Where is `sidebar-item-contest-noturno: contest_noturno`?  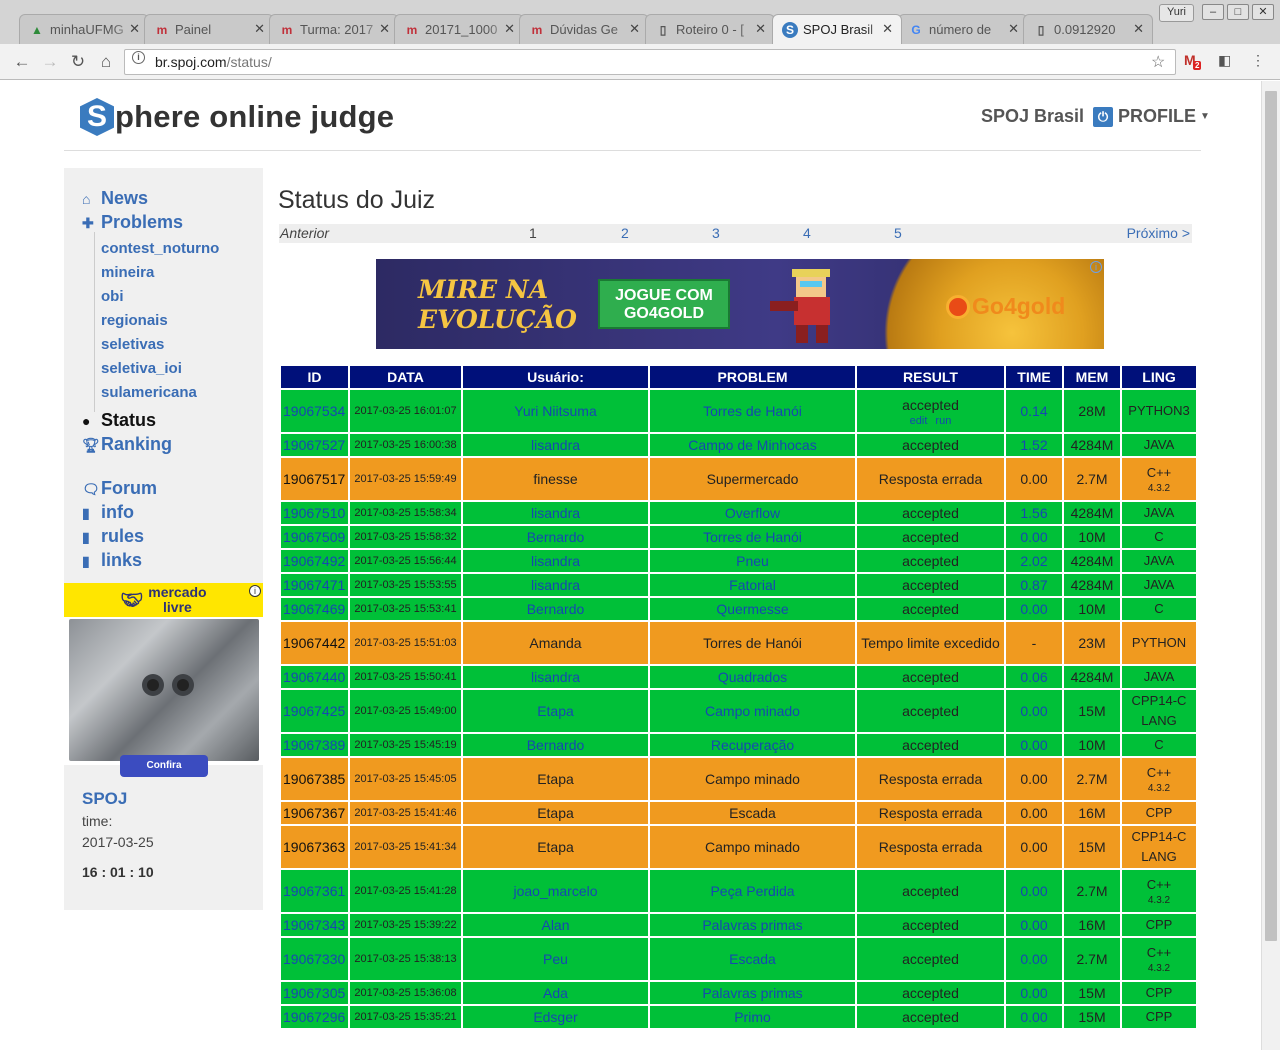
sidebar-item-contest-noturno: contest_noturno is located at coordinates (160, 248).